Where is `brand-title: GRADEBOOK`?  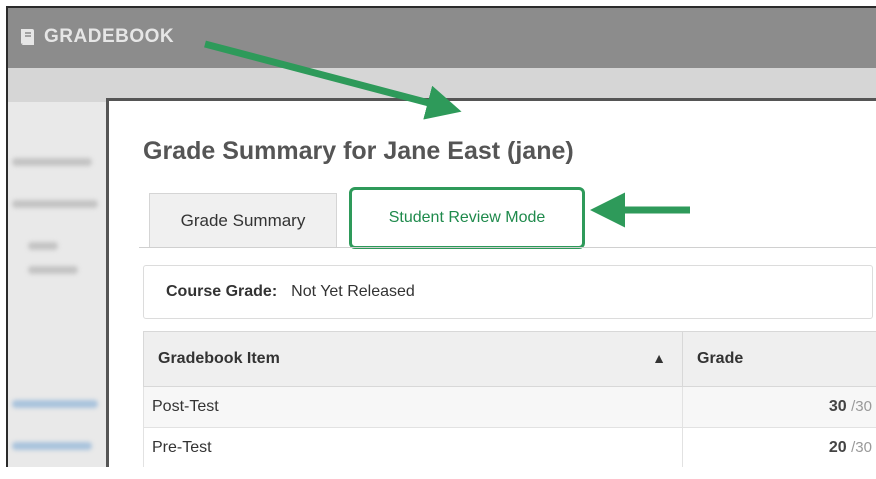
brand-title: GRADEBOOK is located at coordinates (109, 36).